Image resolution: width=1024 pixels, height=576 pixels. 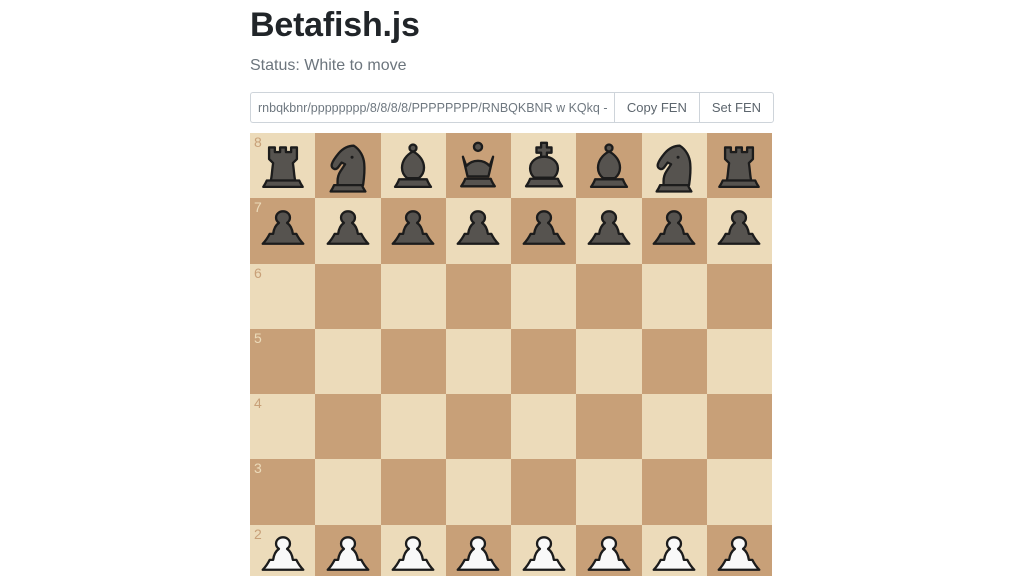 I want to click on board-square-a6: 6, so click(x=283, y=296).